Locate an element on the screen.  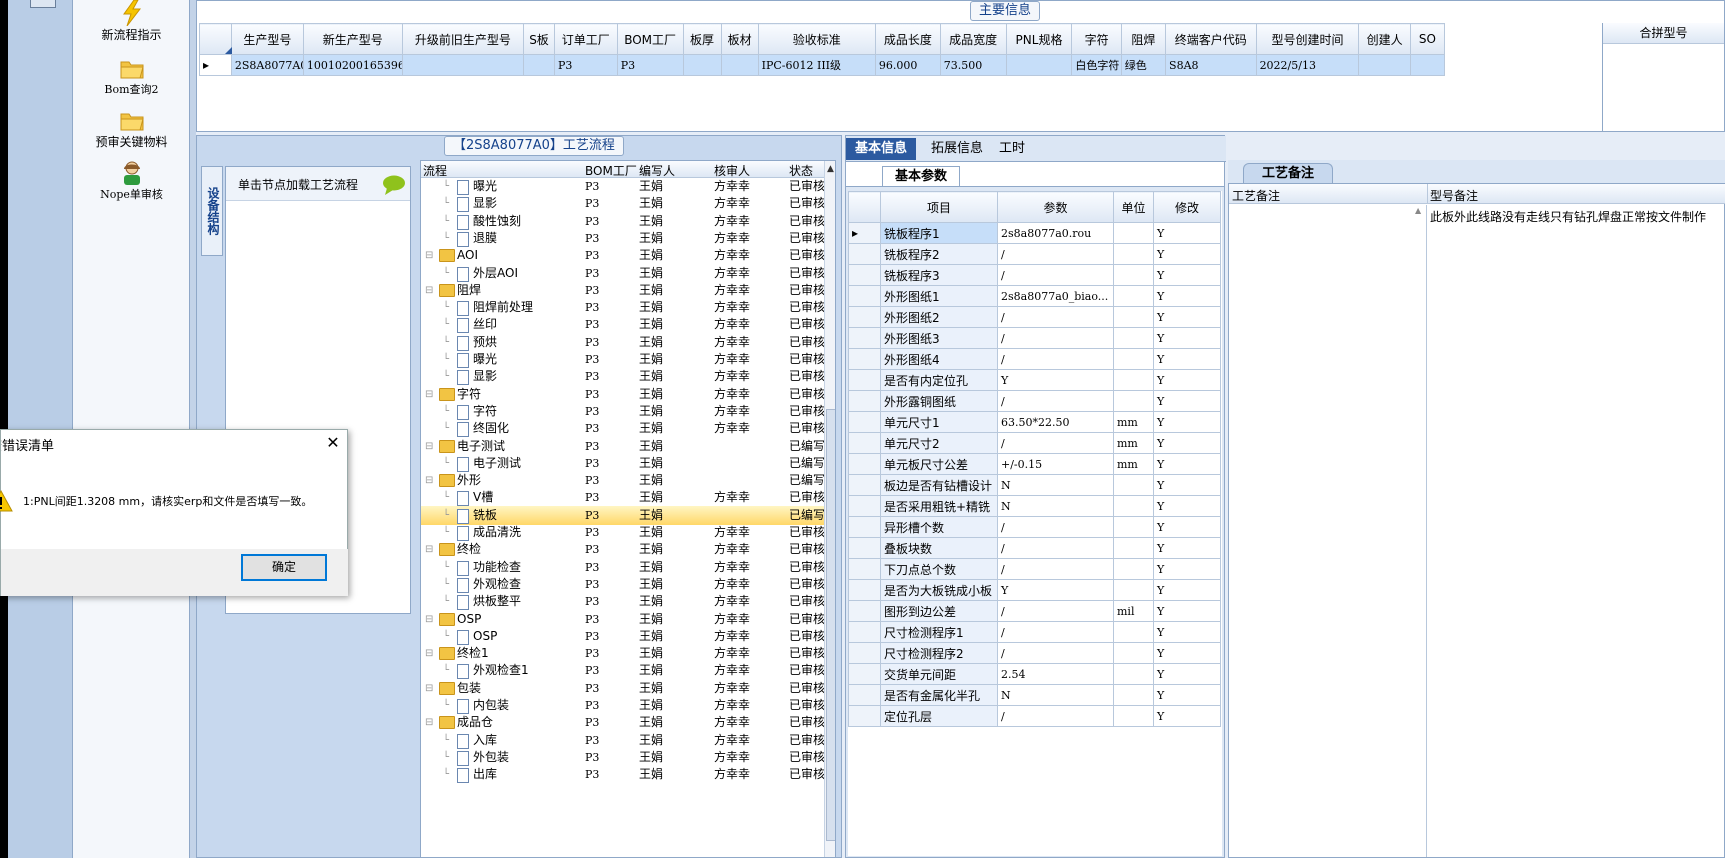
param-row: 是否有金属化半孔 N Y is located at coordinates (1034, 695).